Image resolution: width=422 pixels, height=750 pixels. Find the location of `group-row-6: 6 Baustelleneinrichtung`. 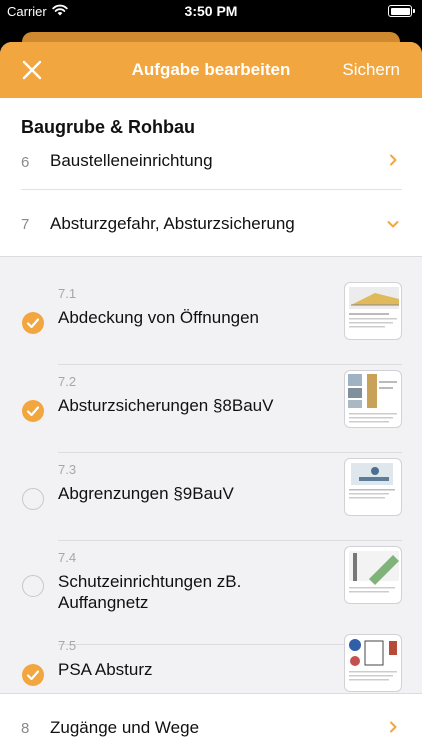

group-row-6: 6 Baustelleneinrichtung is located at coordinates (211, 166).